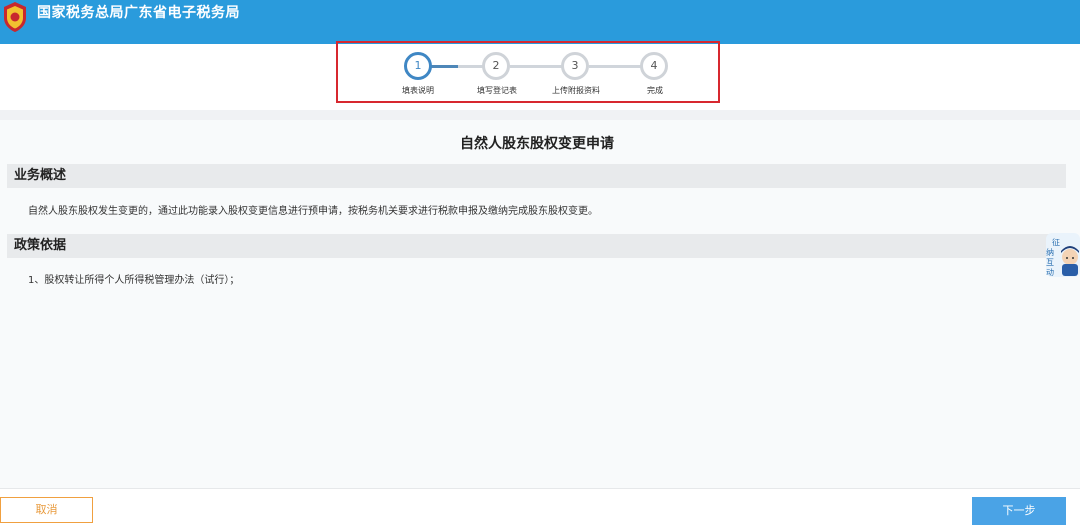  What do you see at coordinates (1050, 272) in the screenshot?
I see `widget-char: 动` at bounding box center [1050, 272].